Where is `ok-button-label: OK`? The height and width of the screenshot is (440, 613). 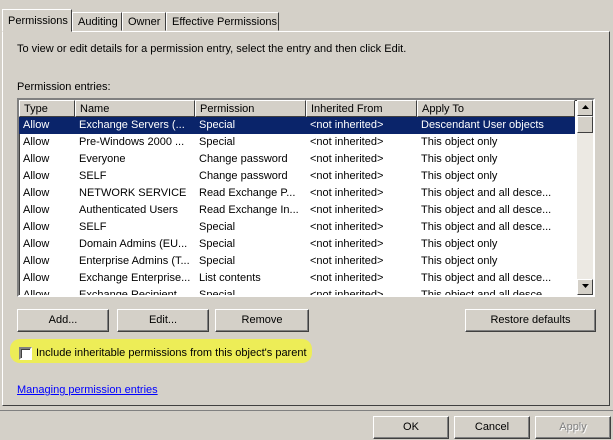 ok-button-label: OK is located at coordinates (411, 427).